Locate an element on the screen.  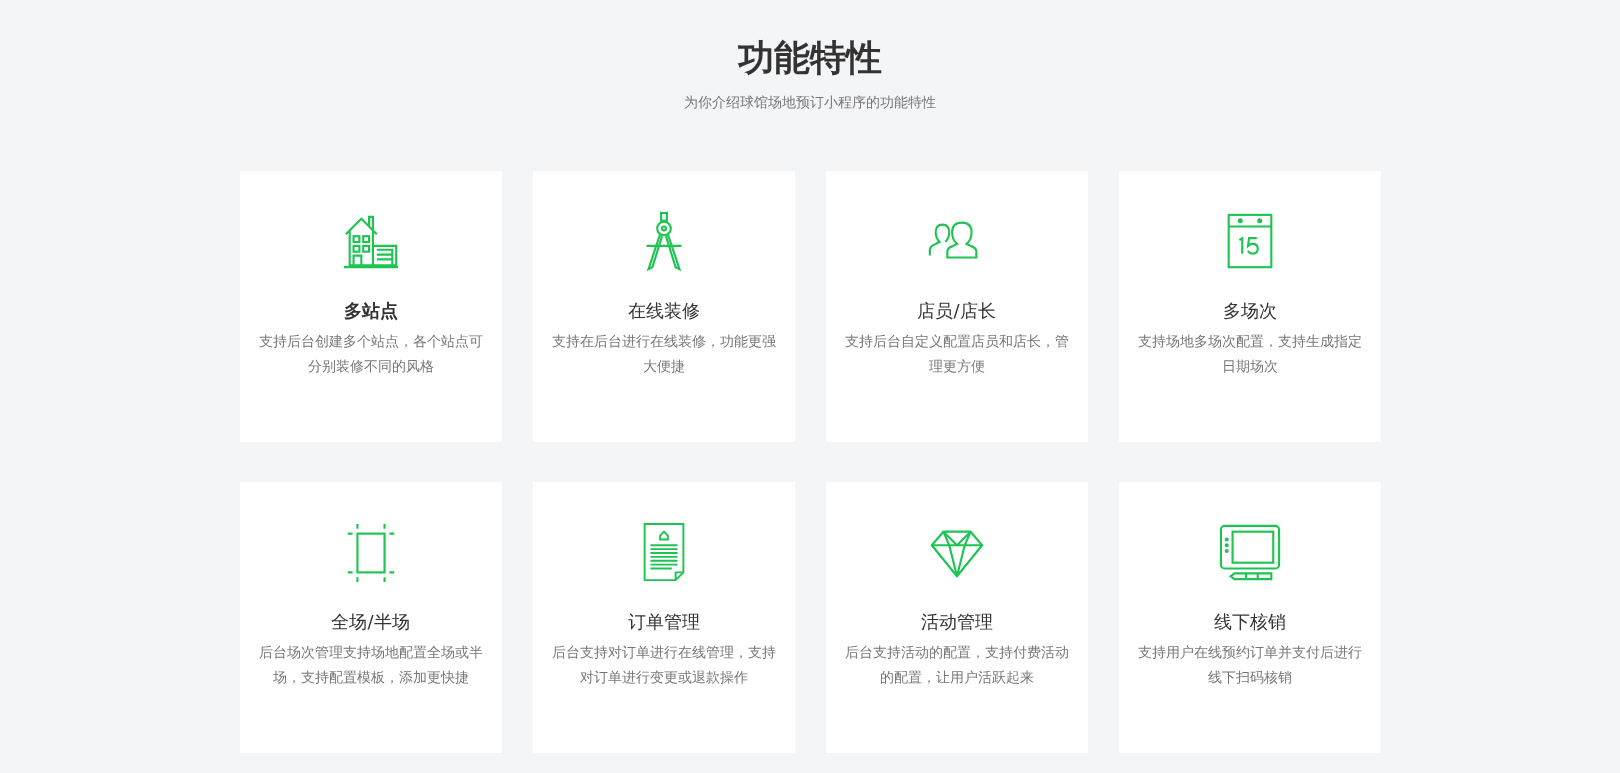
feature-title: 订单管理 is located at coordinates (663, 622).